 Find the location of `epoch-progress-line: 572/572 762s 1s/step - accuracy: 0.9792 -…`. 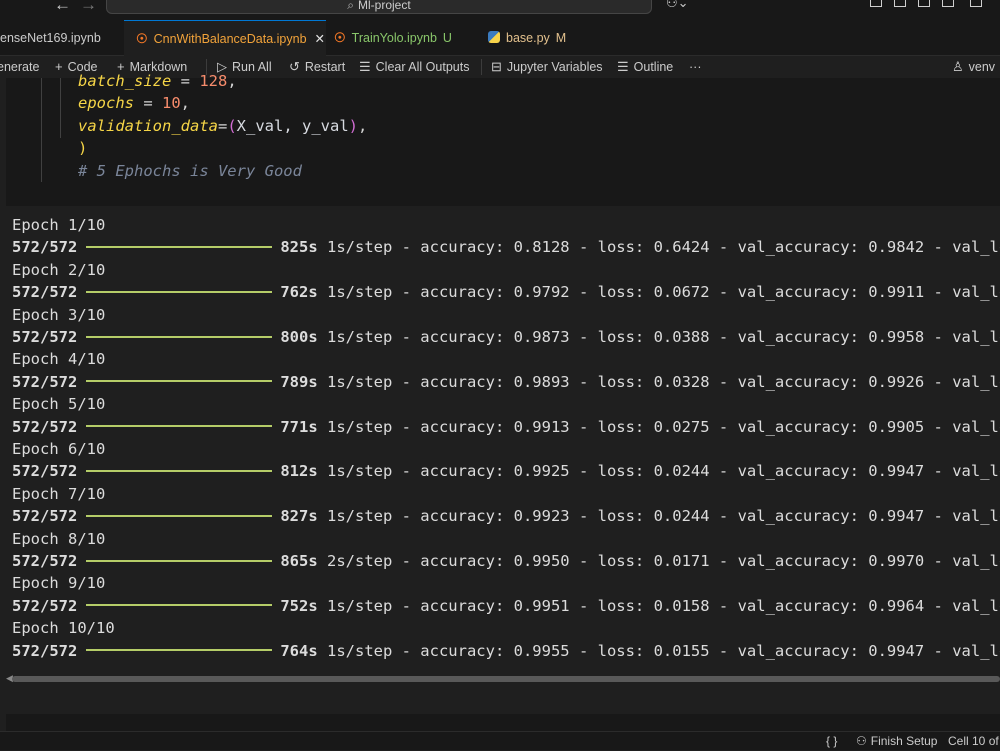

epoch-progress-line: 572/572 762s 1s/step - accuracy: 0.9792 -… is located at coordinates (506, 292).